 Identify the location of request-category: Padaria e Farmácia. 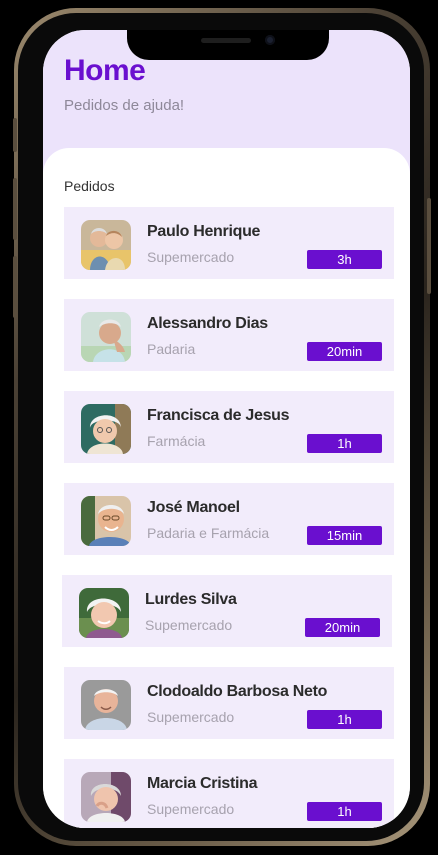
(208, 533).